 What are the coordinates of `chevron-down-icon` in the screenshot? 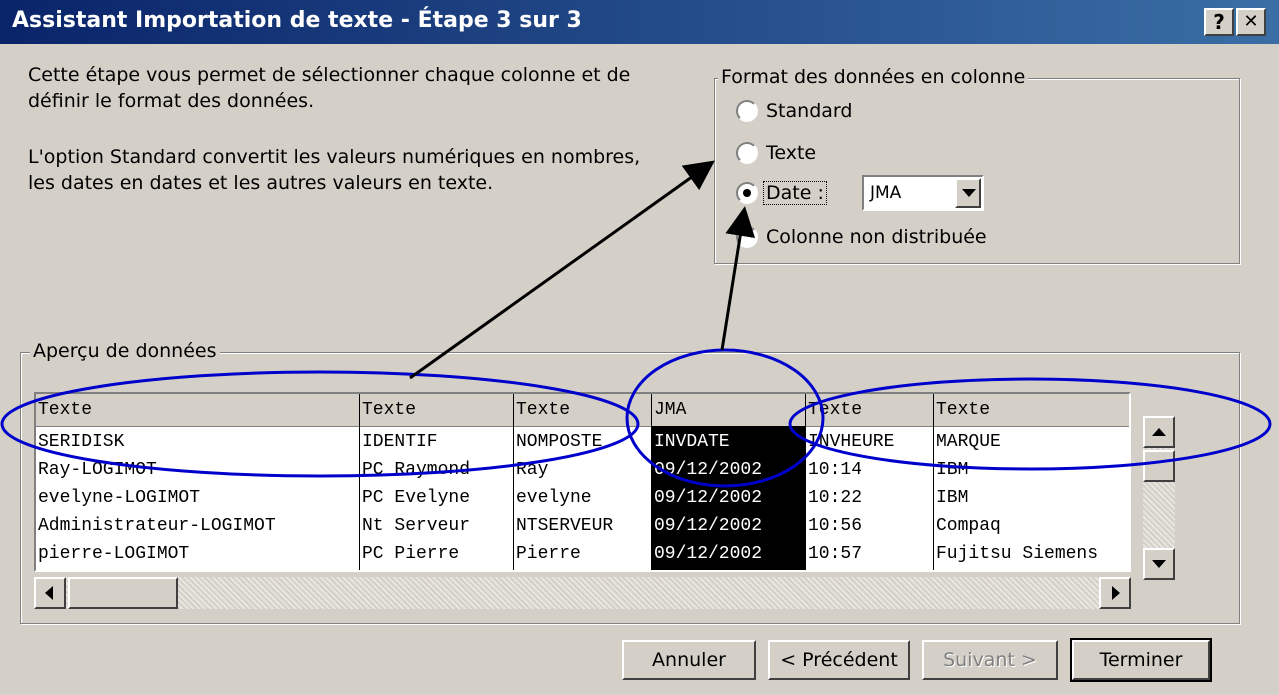 It's located at (969, 193).